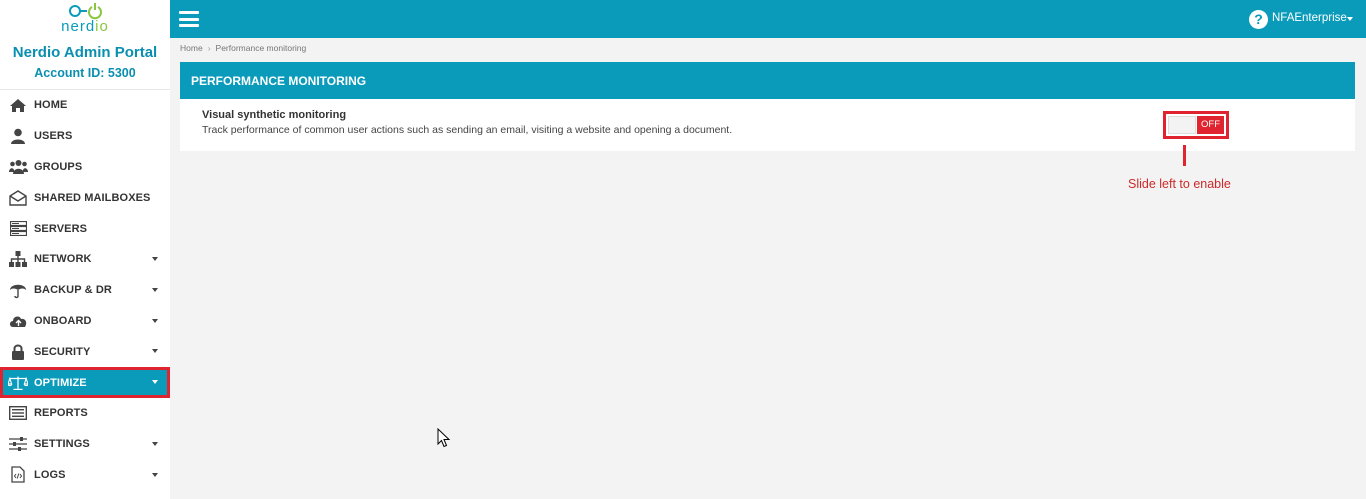 Image resolution: width=1366 pixels, height=499 pixels. I want to click on breadcrumb-current: Performance monitoring, so click(261, 48).